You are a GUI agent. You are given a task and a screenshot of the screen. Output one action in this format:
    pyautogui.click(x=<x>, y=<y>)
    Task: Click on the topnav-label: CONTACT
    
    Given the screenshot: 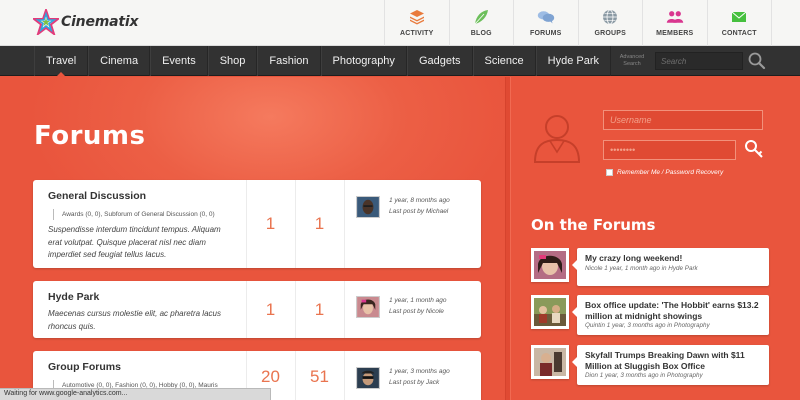 What is the action you would take?
    pyautogui.click(x=739, y=33)
    